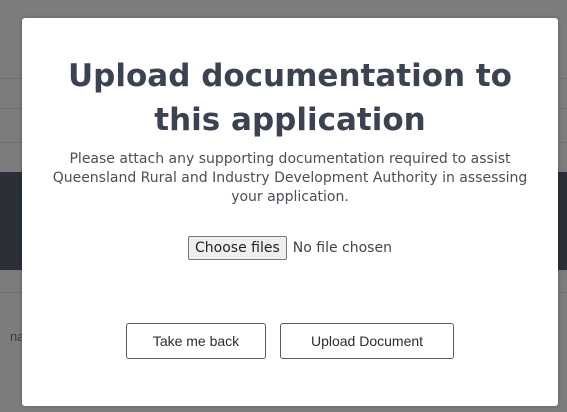  What do you see at coordinates (11, 221) in the screenshot?
I see `background-dark-band` at bounding box center [11, 221].